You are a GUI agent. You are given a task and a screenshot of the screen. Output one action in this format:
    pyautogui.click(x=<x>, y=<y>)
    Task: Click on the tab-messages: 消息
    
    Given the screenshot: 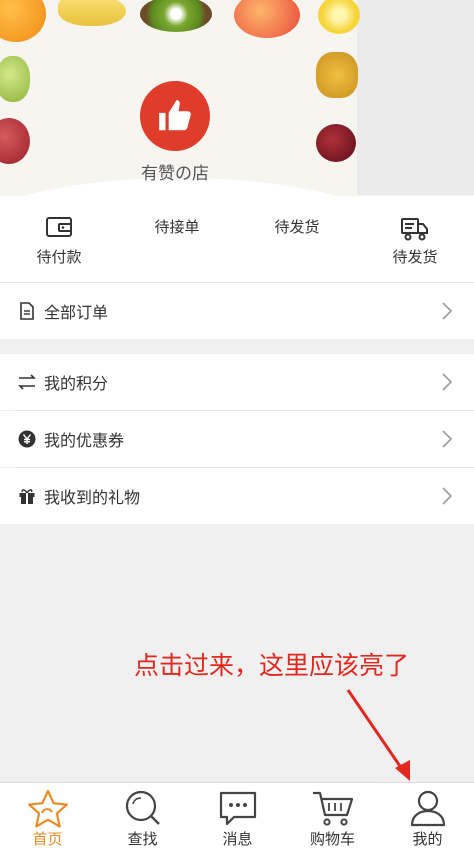 What is the action you would take?
    pyautogui.click(x=237, y=818)
    